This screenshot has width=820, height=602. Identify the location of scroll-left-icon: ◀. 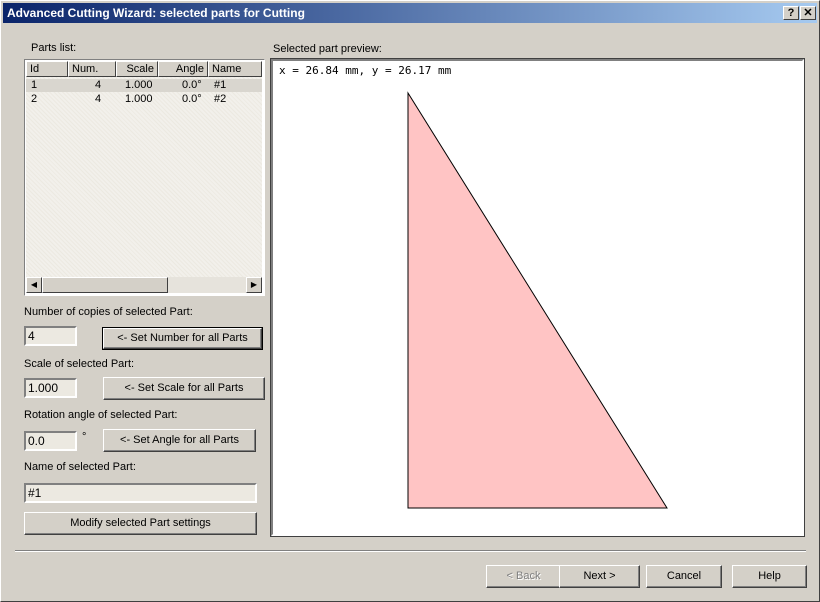
(34, 285).